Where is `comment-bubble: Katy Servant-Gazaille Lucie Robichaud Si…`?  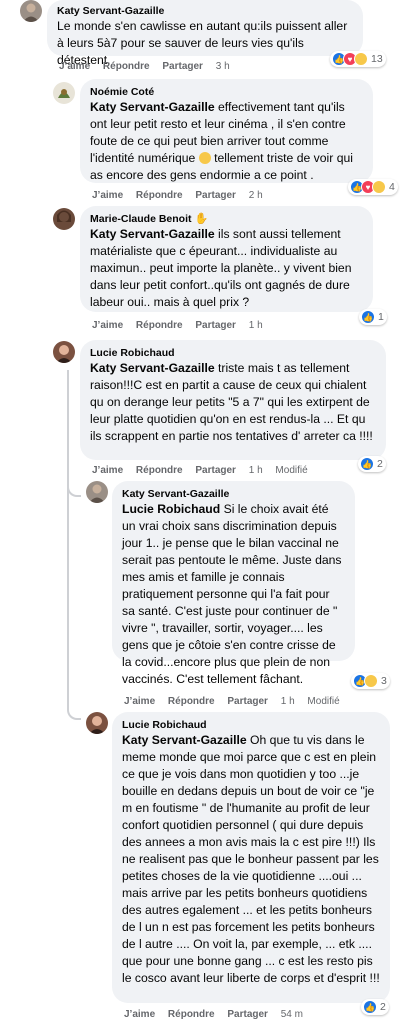 comment-bubble: Katy Servant-Gazaille Lucie Robichaud Si… is located at coordinates (233, 583).